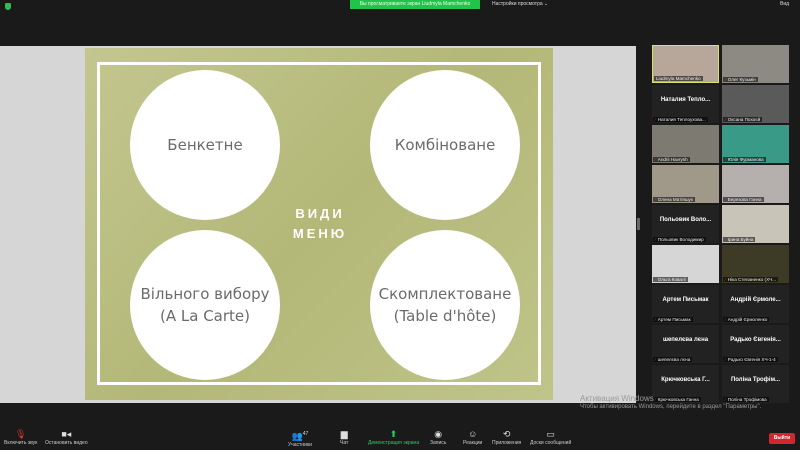 The height and width of the screenshot is (450, 800). I want to click on chat-icon: ▆, so click(344, 434).